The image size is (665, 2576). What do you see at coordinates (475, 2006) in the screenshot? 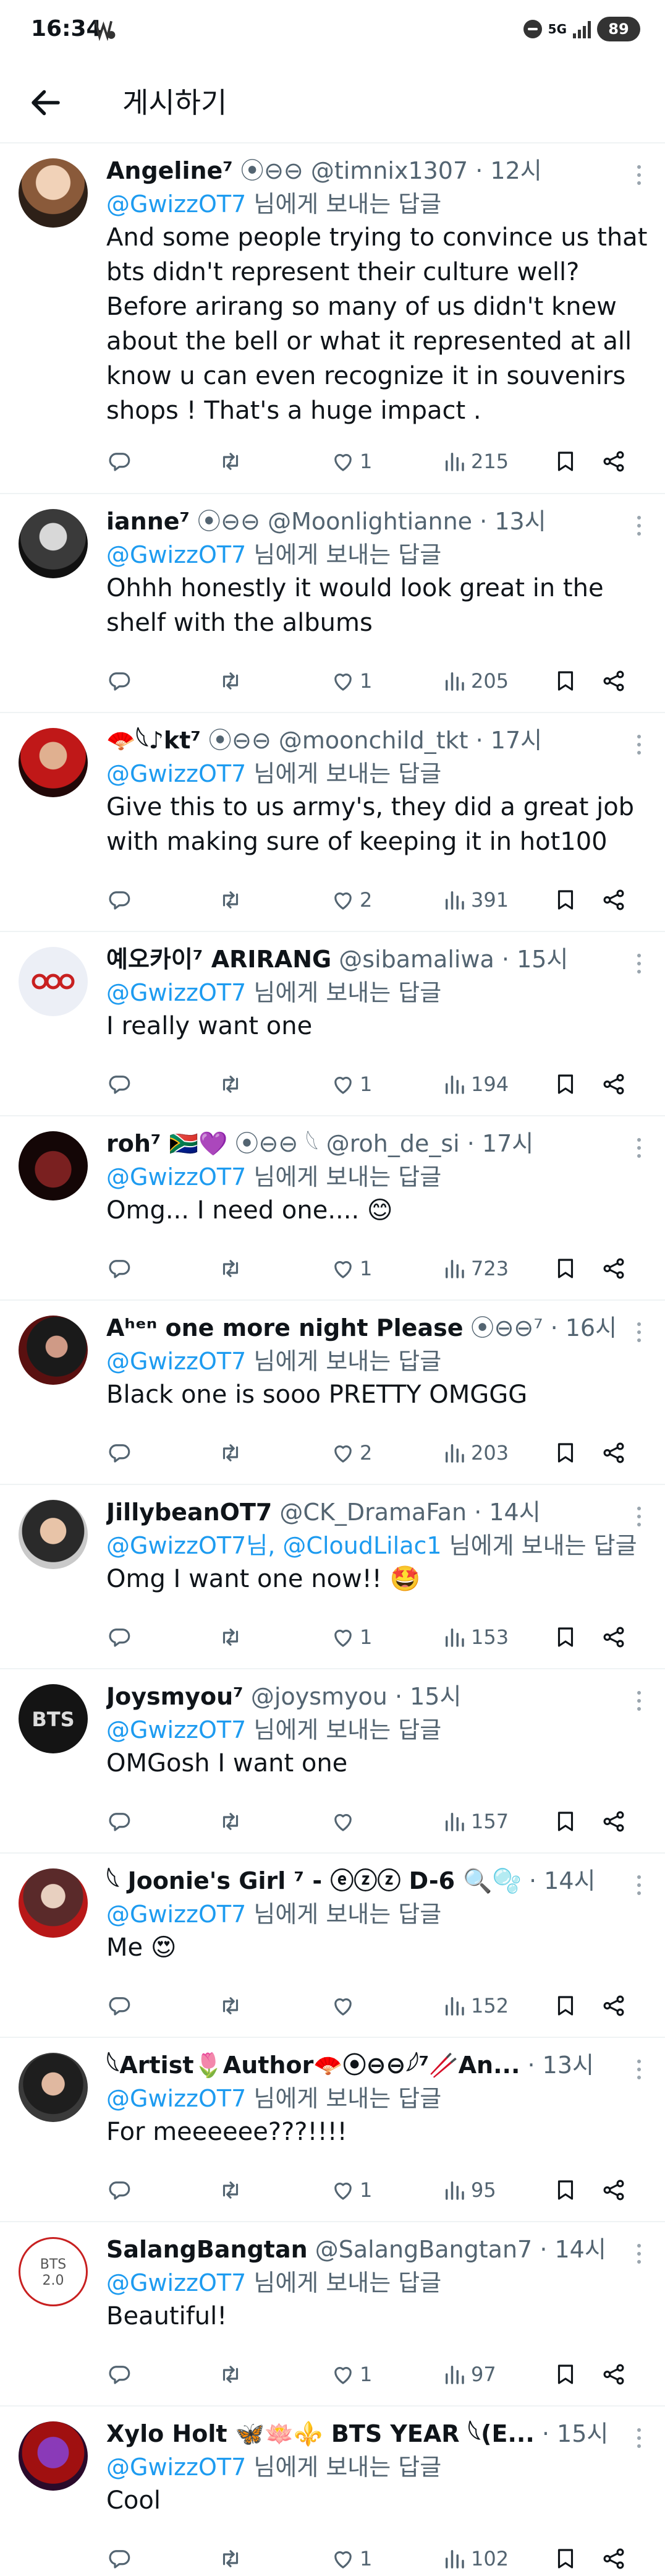
I see `views-button: 152` at bounding box center [475, 2006].